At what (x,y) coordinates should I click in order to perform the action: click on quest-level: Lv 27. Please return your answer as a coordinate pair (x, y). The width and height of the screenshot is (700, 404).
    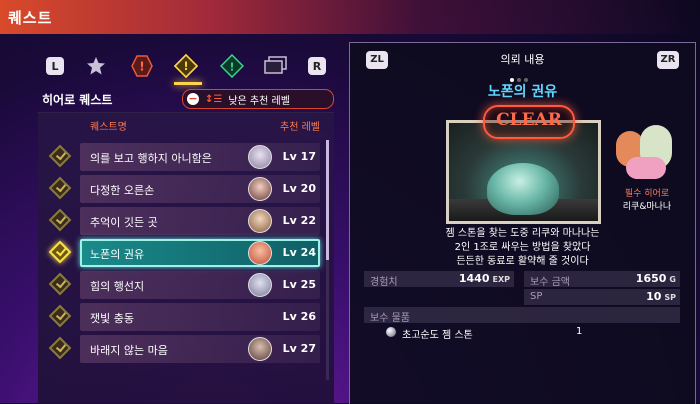
    Looking at the image, I should click on (299, 348).